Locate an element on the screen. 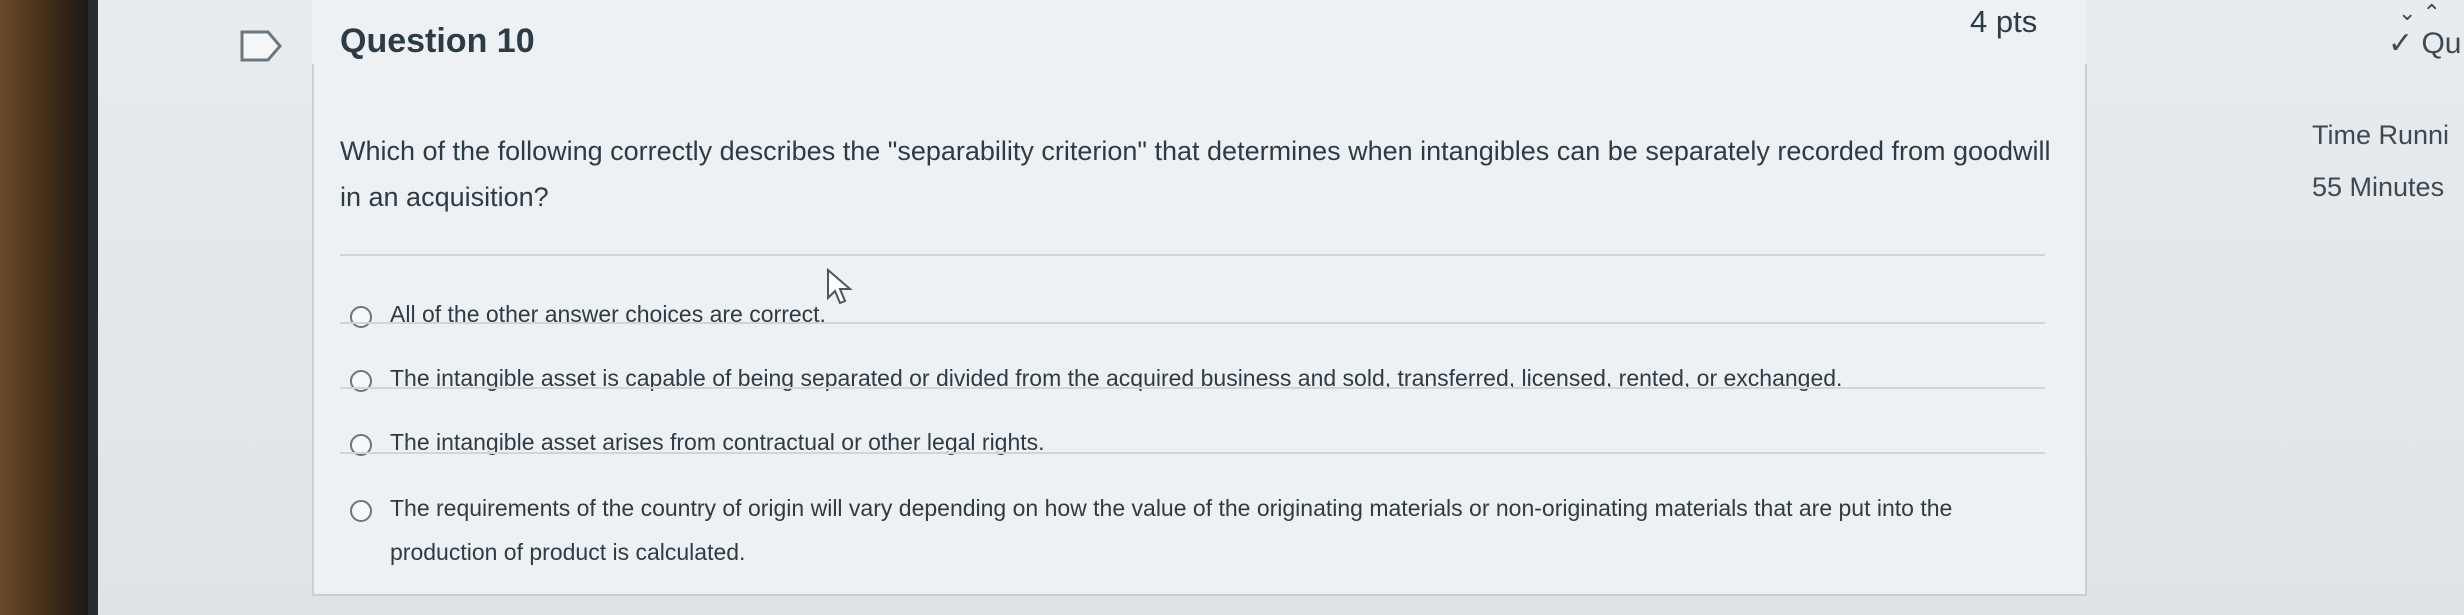  question-points: 4 pts is located at coordinates (2004, 21).